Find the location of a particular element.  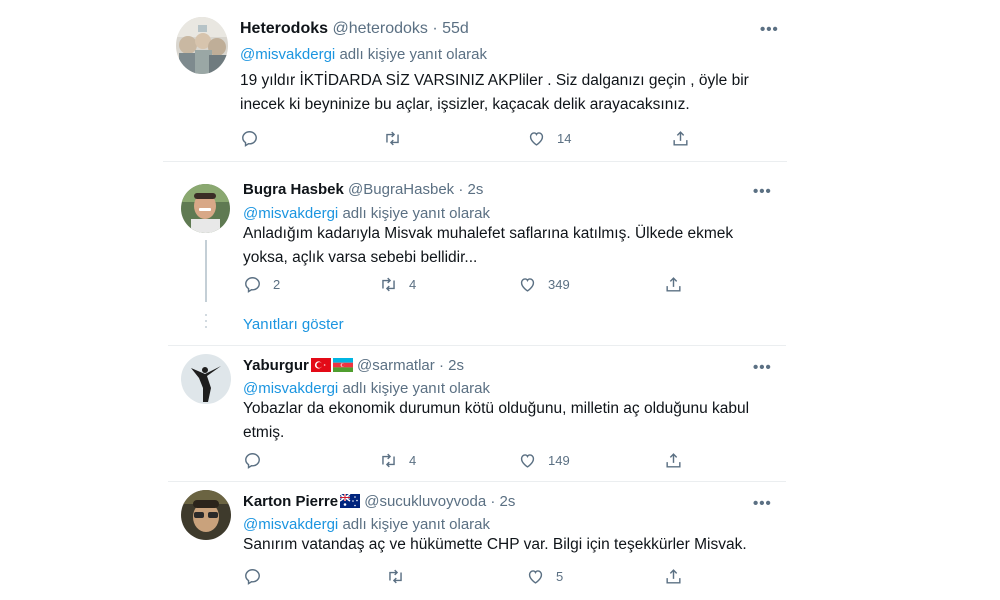

tweet-text-line: etmiş. is located at coordinates (264, 432).